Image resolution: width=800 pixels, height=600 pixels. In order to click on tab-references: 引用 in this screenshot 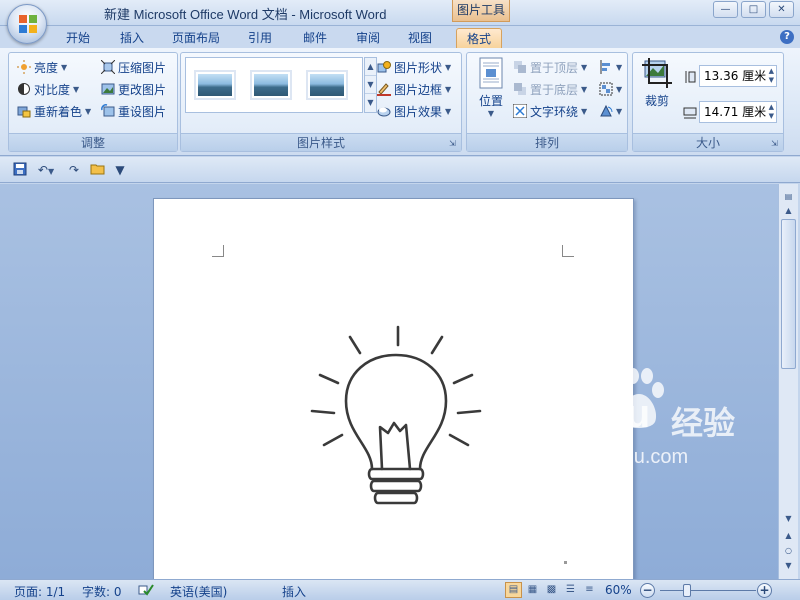, I will do `click(260, 38)`.